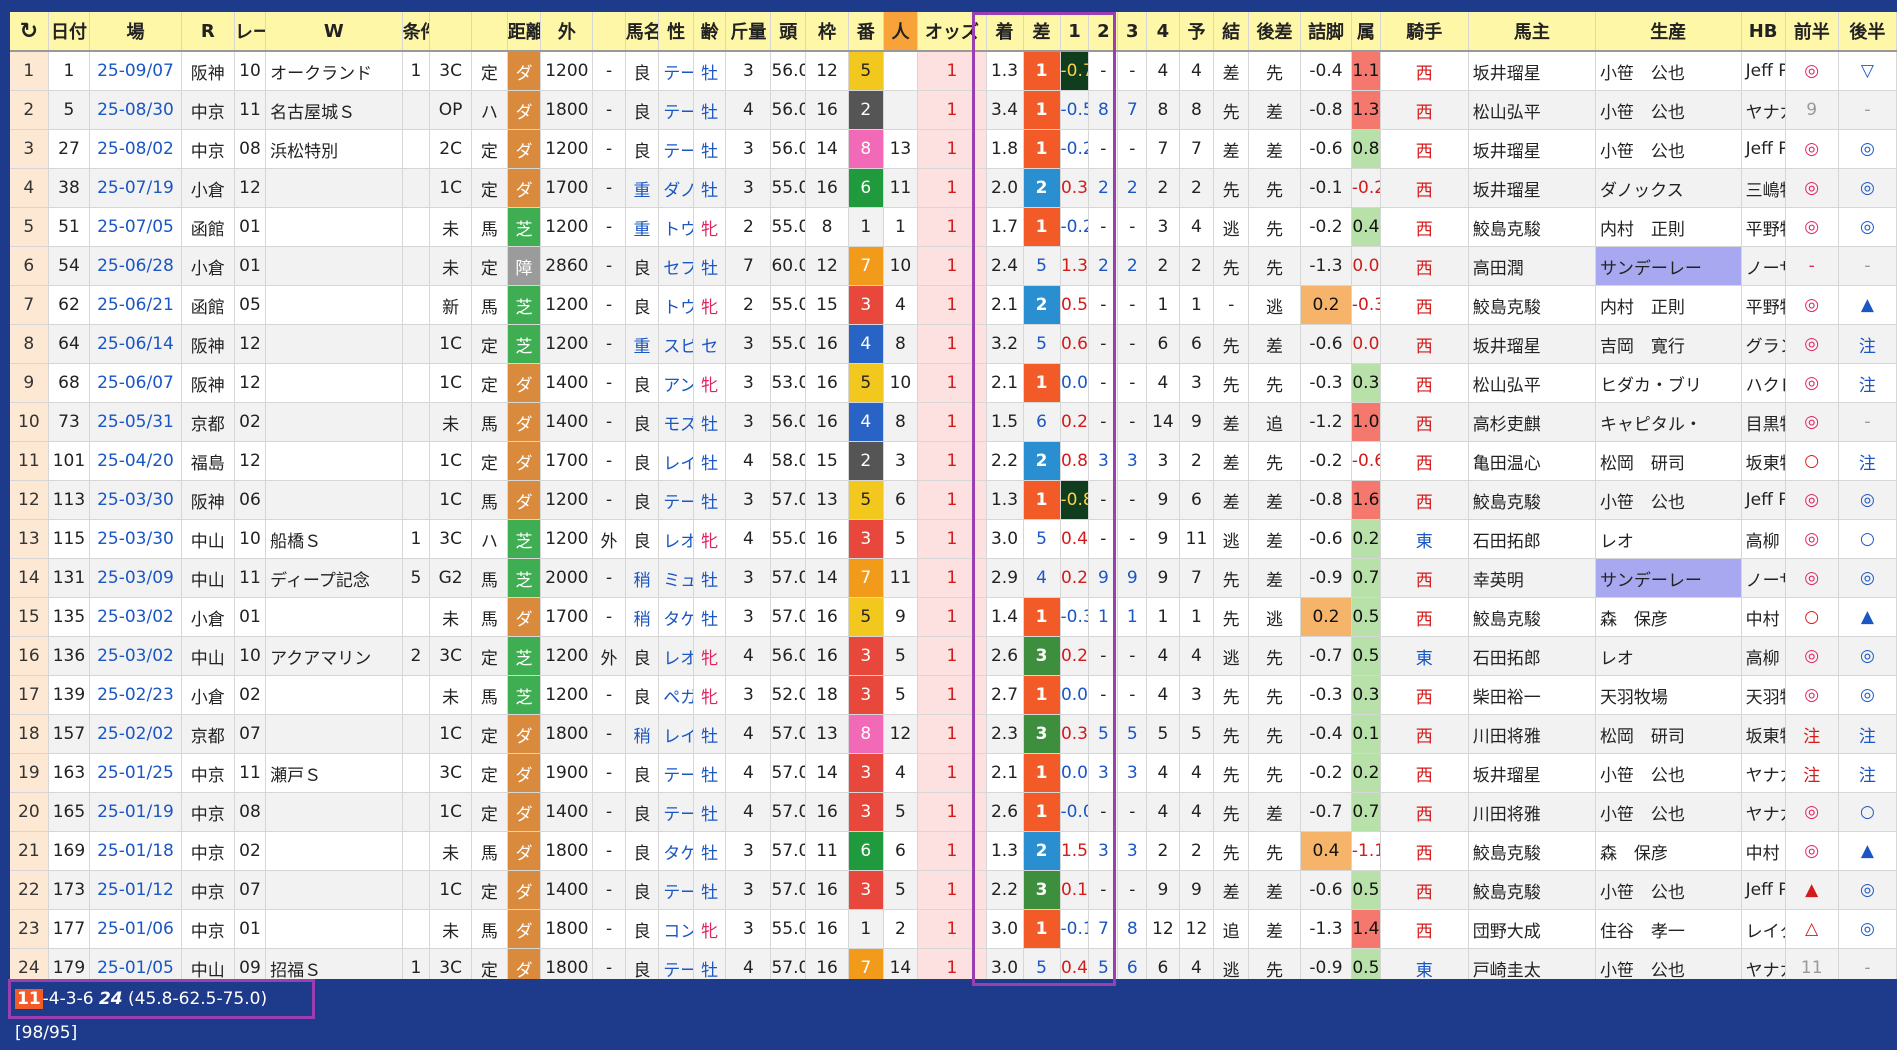 The height and width of the screenshot is (1050, 1897). What do you see at coordinates (1326, 32) in the screenshot?
I see `column-header: 詰脚` at bounding box center [1326, 32].